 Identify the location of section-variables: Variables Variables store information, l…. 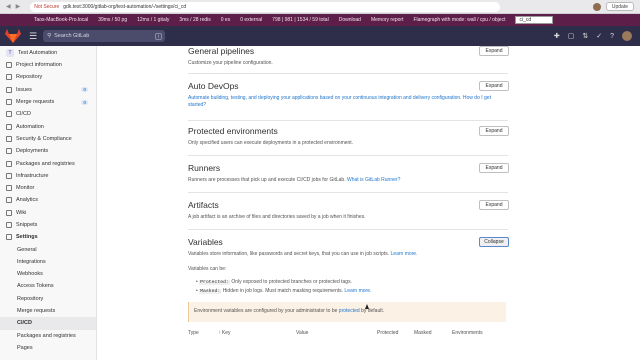
(348, 249).